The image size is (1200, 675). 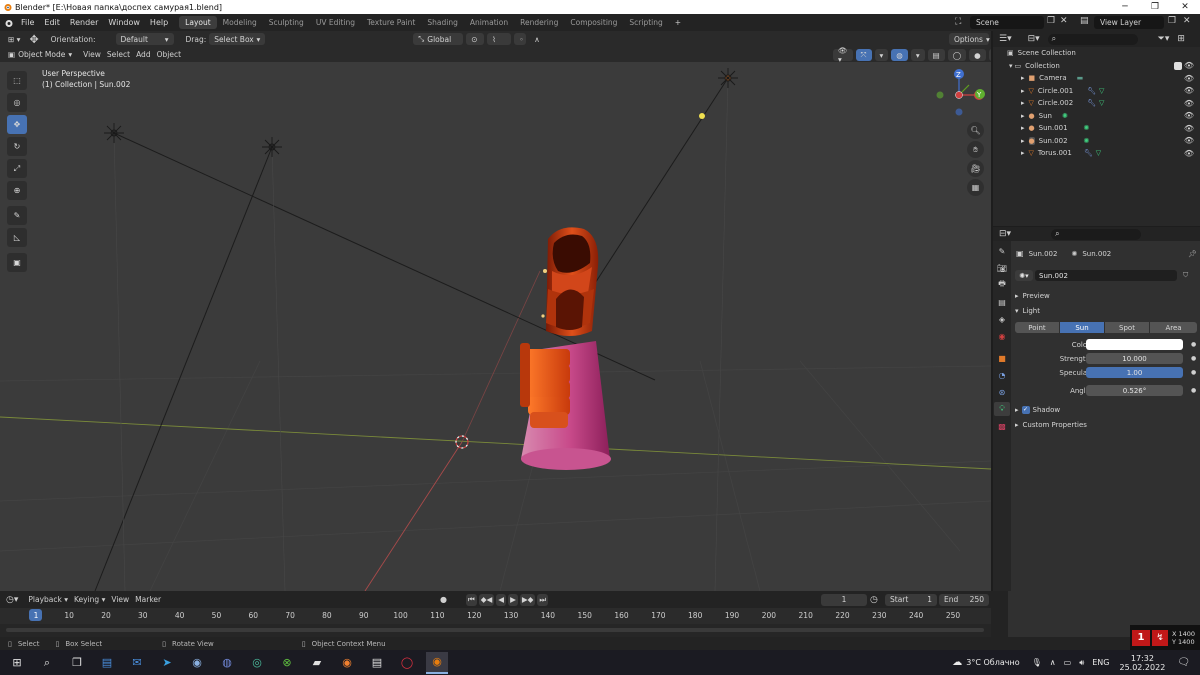 I want to click on play-icon: ▶, so click(x=513, y=599).